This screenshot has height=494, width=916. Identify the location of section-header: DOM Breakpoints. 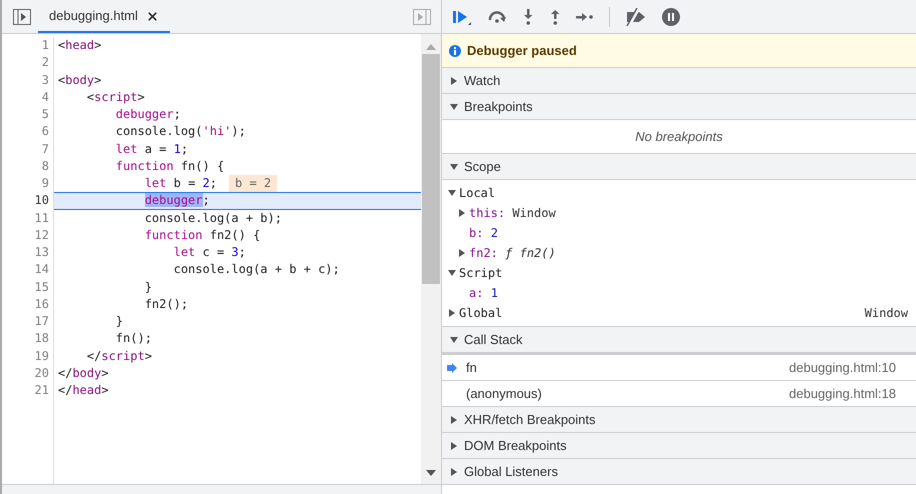
(679, 446).